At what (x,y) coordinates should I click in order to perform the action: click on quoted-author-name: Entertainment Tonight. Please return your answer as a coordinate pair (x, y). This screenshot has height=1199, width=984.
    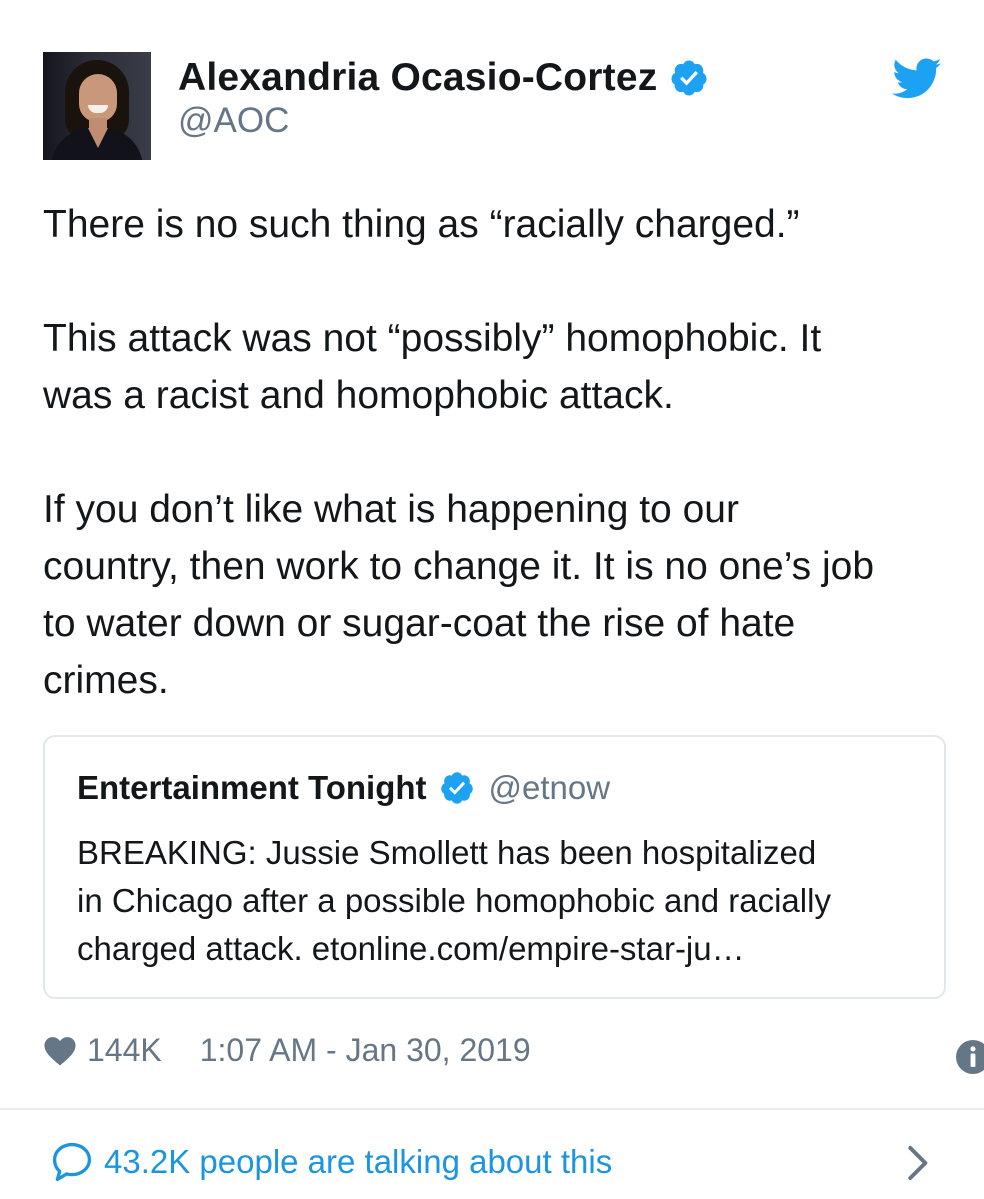
    Looking at the image, I should click on (252, 787).